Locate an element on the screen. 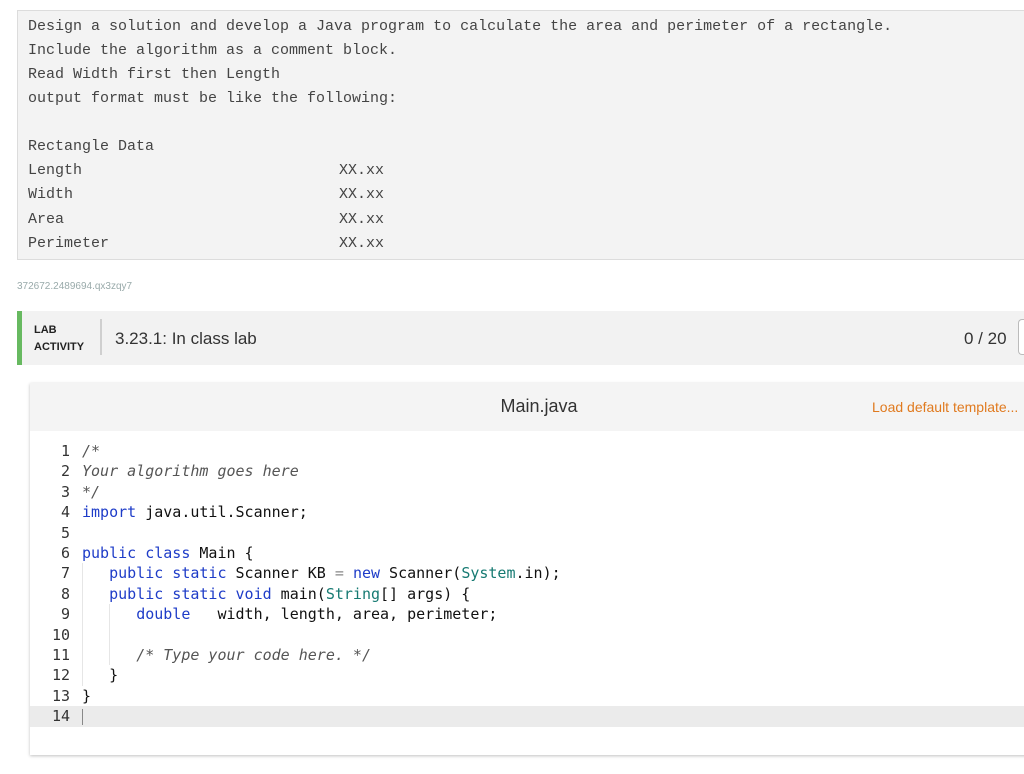 This screenshot has width=1024, height=774. code-line: 1 /* is located at coordinates (527, 451).